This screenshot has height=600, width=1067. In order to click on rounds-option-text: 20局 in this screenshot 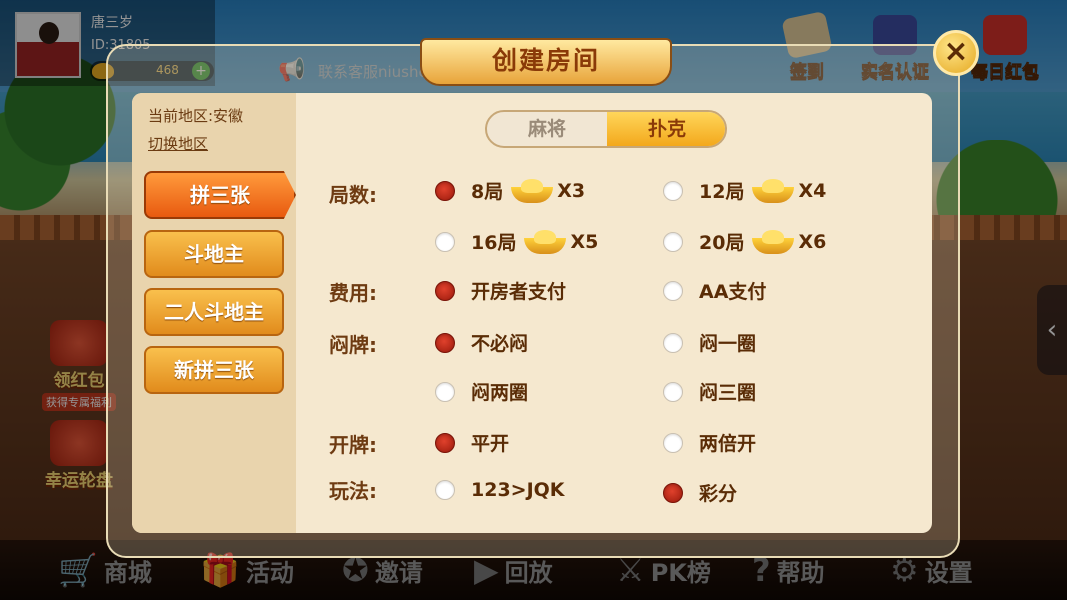, I will do `click(722, 243)`.